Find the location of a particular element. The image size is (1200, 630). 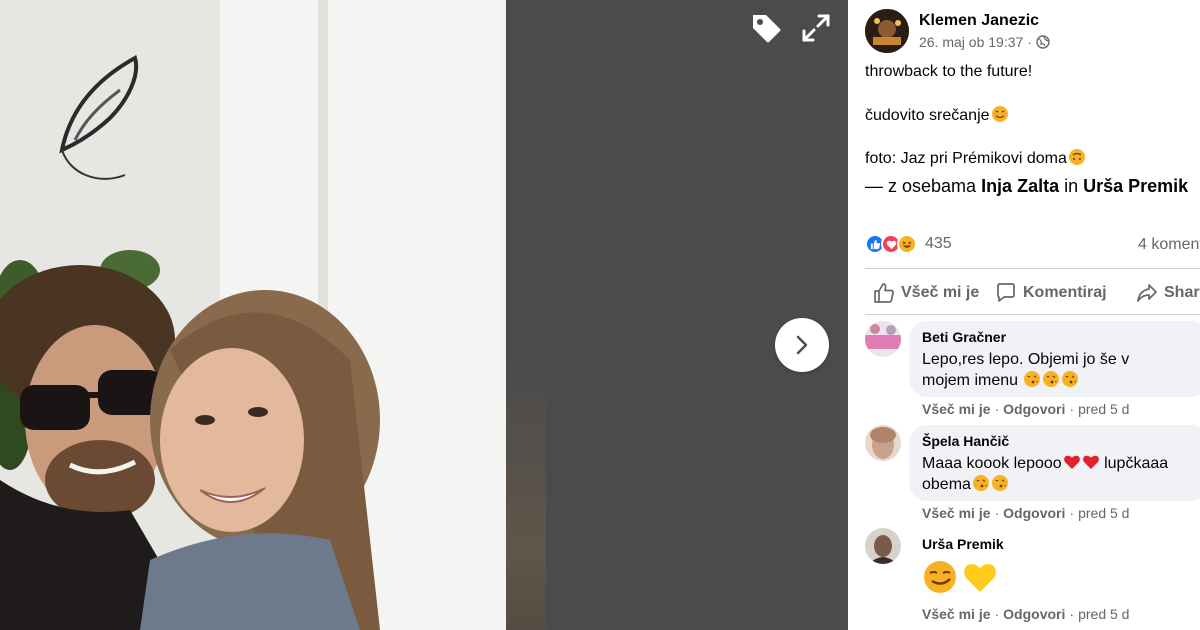

post-header: Klemen Janezic 26. maj ob 19:37 · is located at coordinates (957, 31).